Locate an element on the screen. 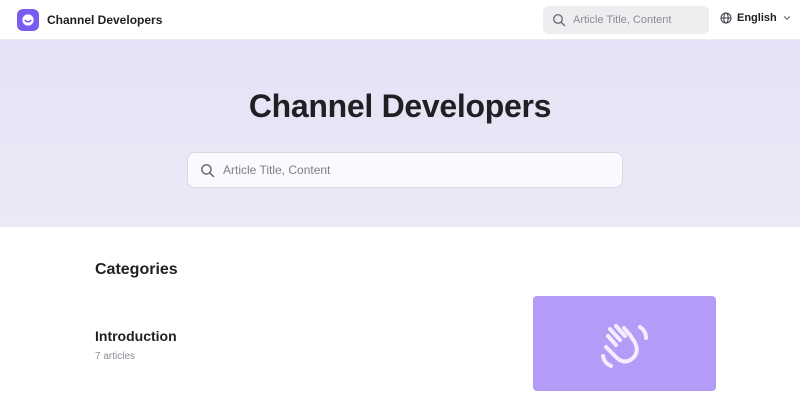 The height and width of the screenshot is (400, 800). hero-search is located at coordinates (405, 170).